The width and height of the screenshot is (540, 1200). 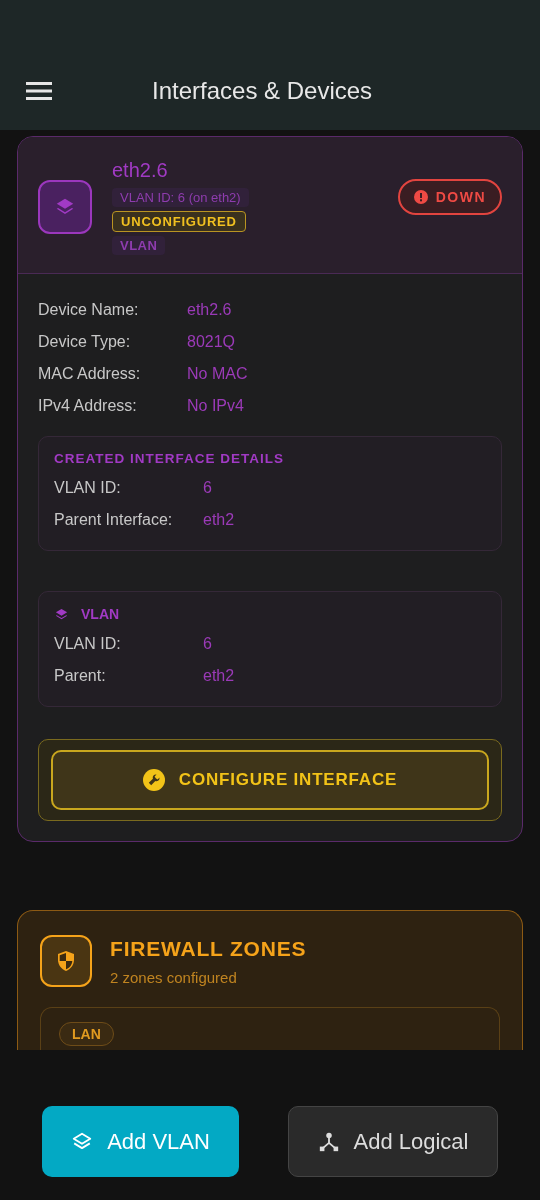 I want to click on device-tag: VLAN, so click(x=139, y=245).